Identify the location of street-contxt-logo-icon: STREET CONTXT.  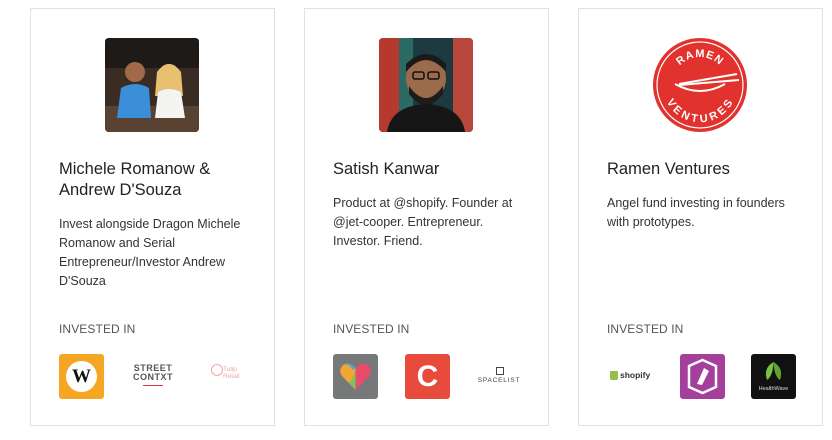
(153, 376).